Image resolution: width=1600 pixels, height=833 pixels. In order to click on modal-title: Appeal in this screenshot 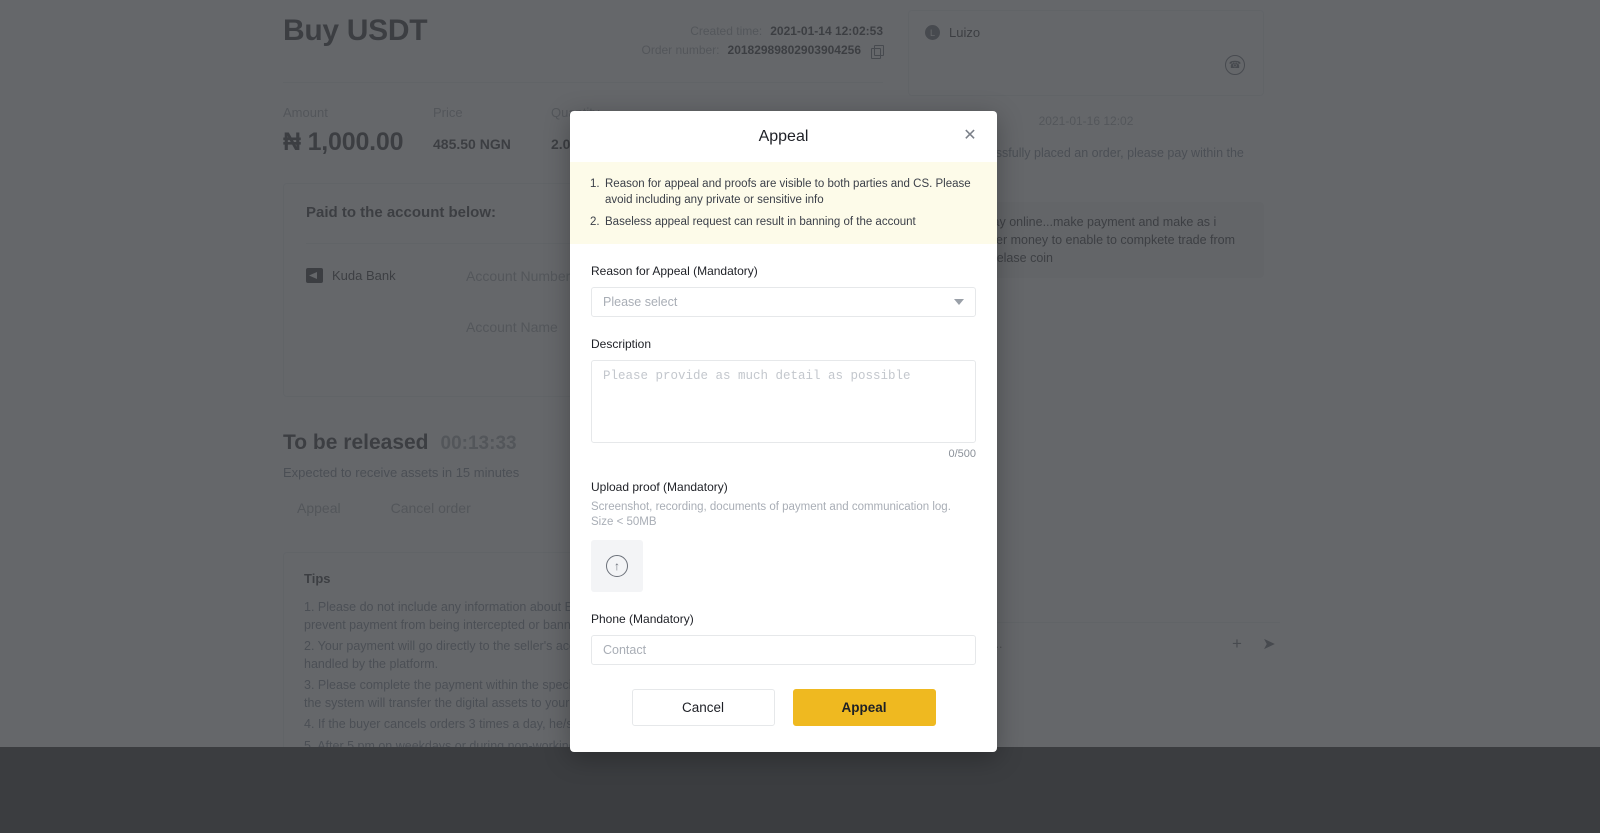, I will do `click(783, 136)`.